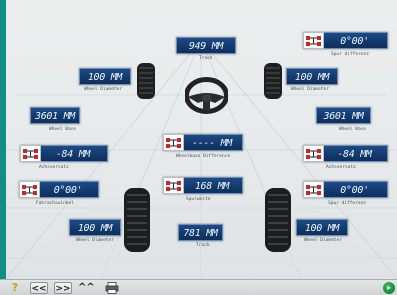  I want to click on rear-left-wheel-label: Wheel Diameter, so click(95, 240).